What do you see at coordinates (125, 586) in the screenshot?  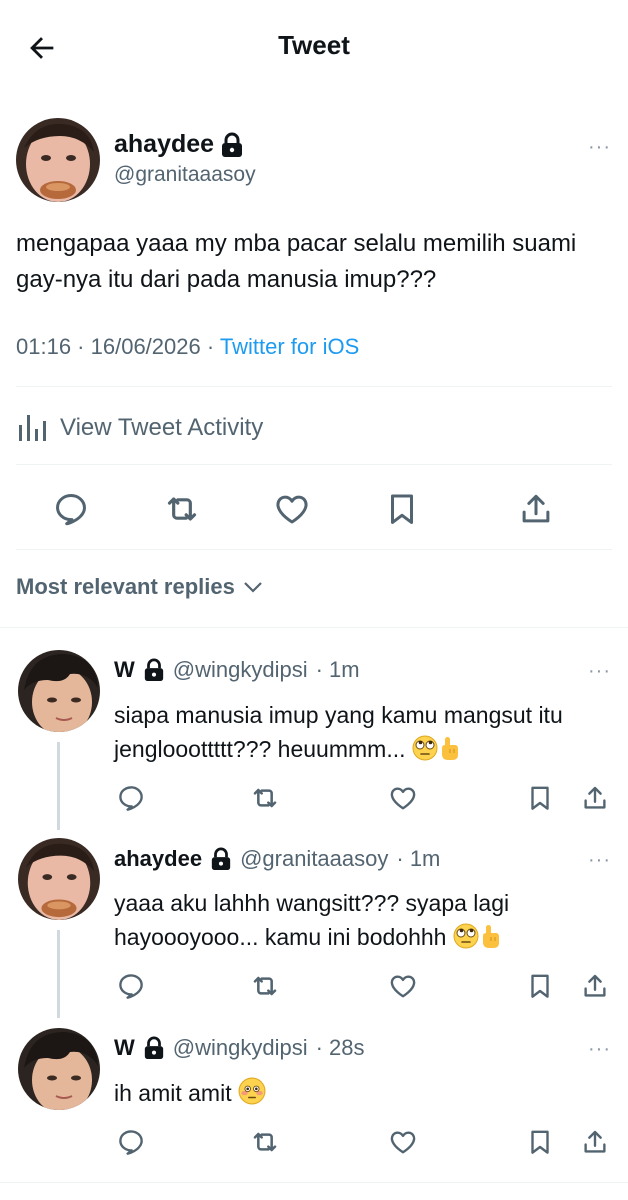 I see `reply-sort-label: Most relevant replies` at bounding box center [125, 586].